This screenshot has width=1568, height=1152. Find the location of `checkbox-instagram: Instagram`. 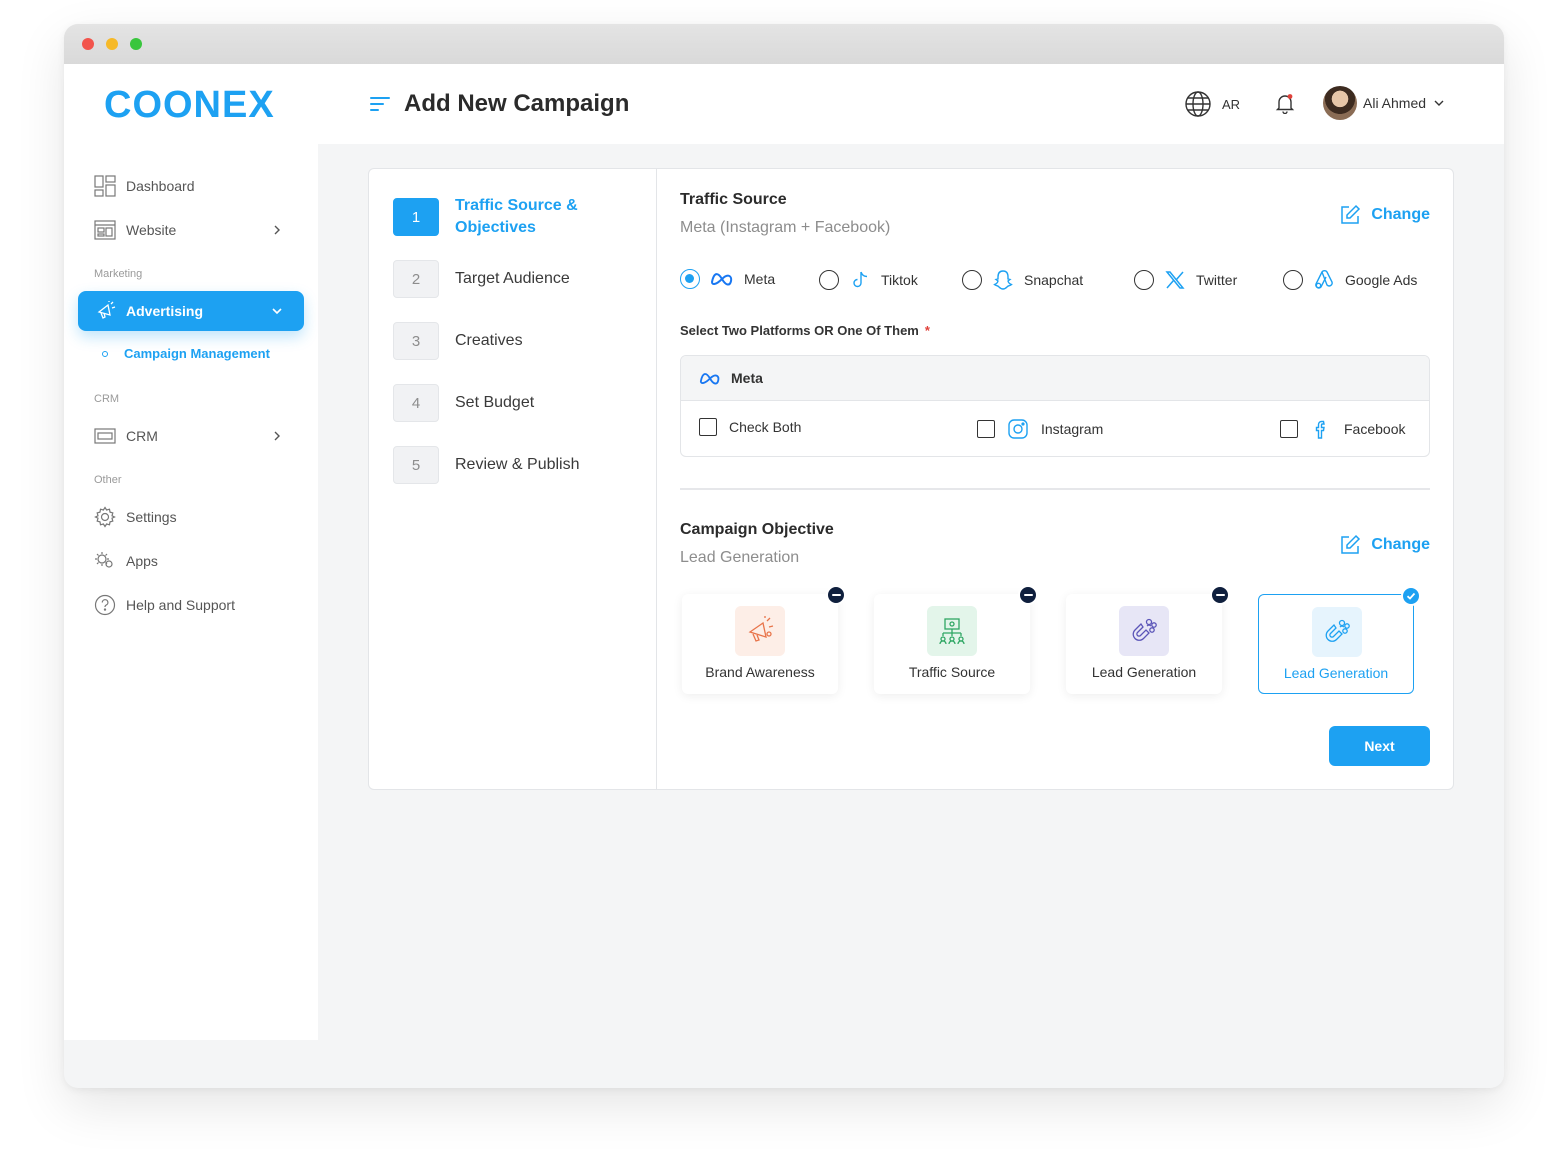

checkbox-instagram: Instagram is located at coordinates (1040, 429).